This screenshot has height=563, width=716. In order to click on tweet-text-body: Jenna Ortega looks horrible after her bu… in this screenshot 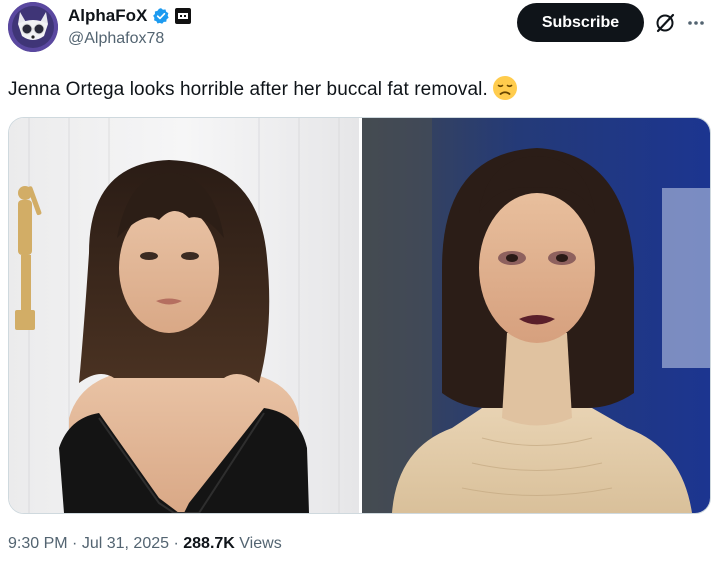, I will do `click(248, 89)`.